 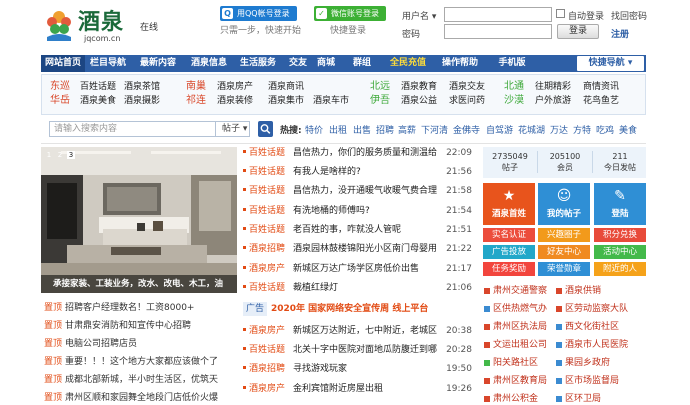 I want to click on category-link: 酒泉房产, so click(x=235, y=87).